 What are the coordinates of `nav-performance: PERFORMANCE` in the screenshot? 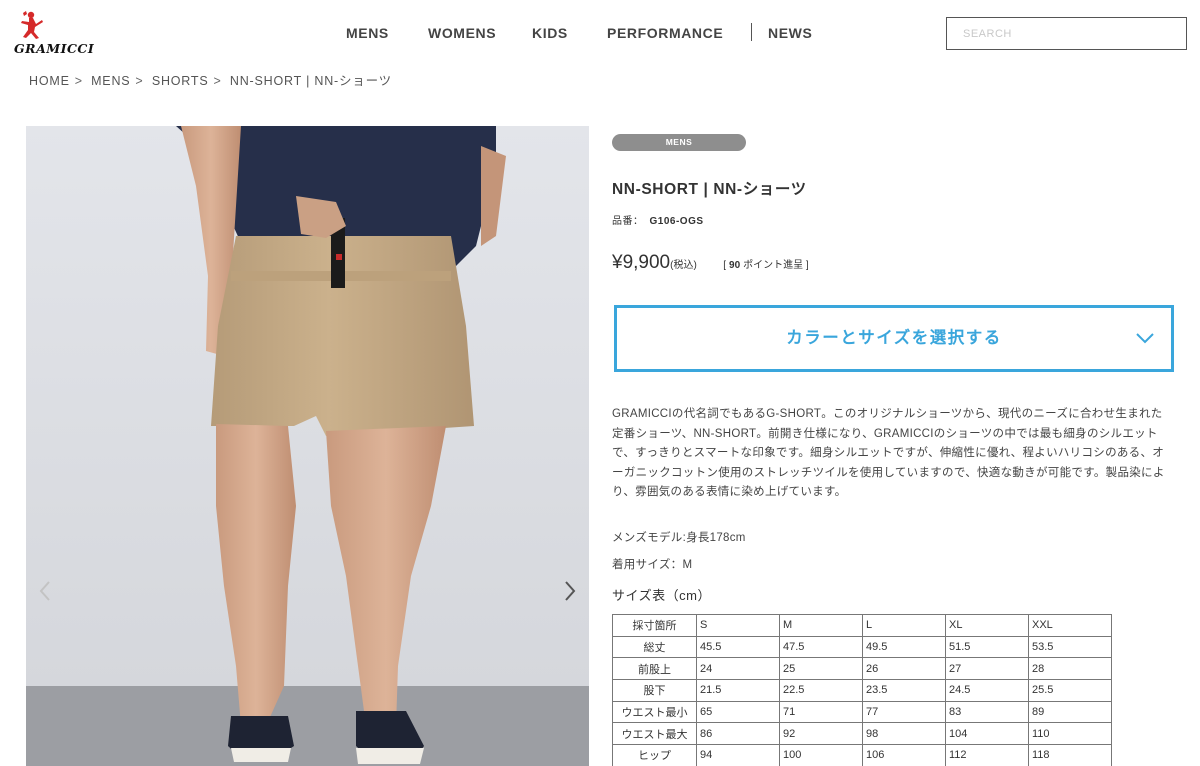 It's located at (665, 33).